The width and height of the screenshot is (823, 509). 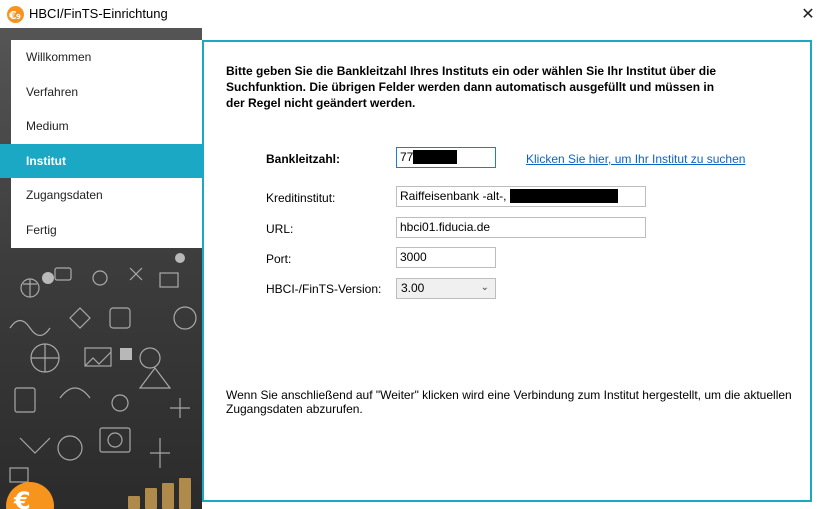 What do you see at coordinates (324, 289) in the screenshot?
I see `version-label: HBCI-/FinTS-Version:` at bounding box center [324, 289].